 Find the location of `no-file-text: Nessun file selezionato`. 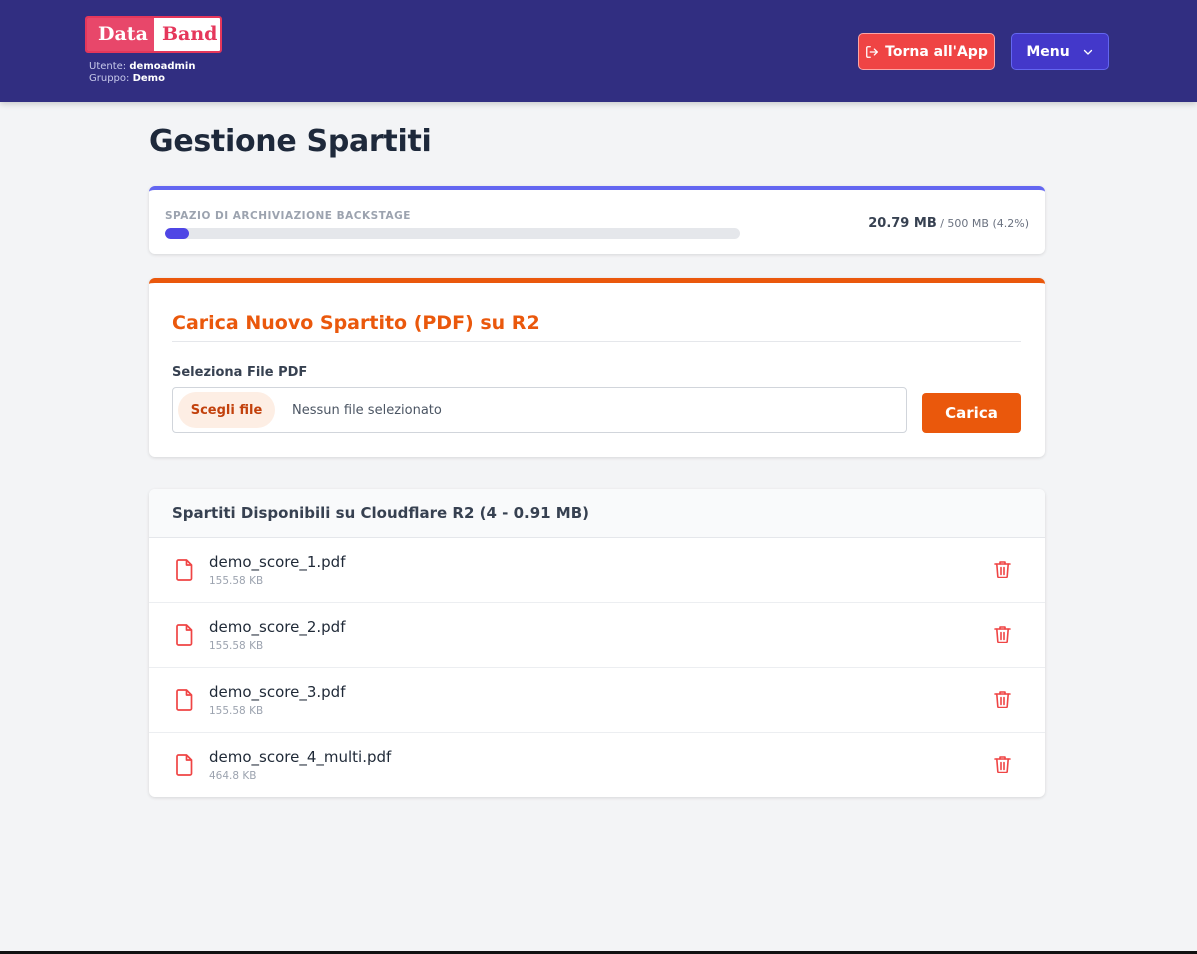

no-file-text: Nessun file selezionato is located at coordinates (367, 410).